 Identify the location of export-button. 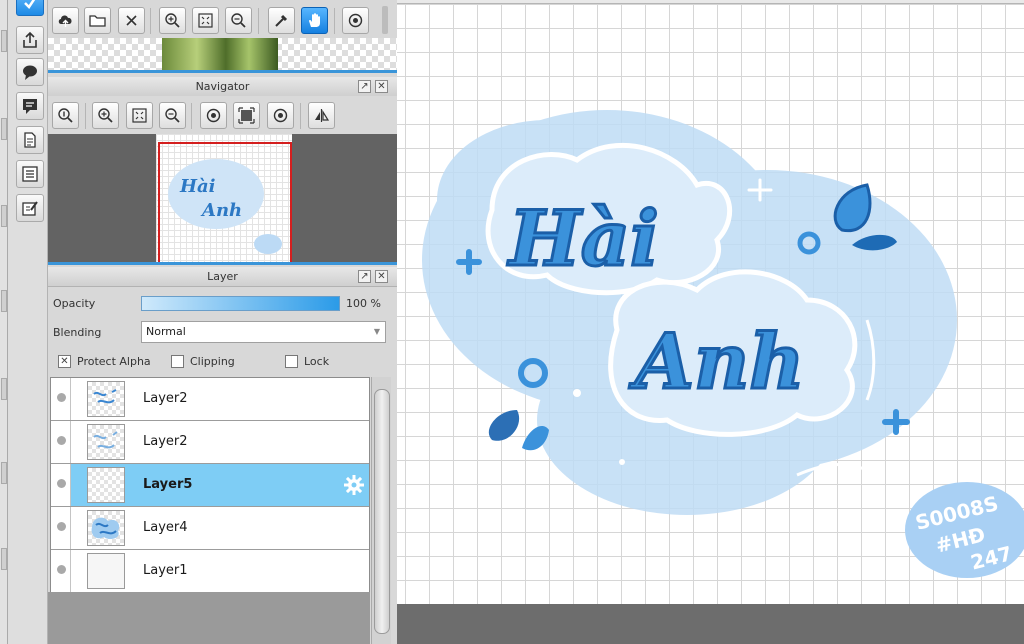
(30, 40).